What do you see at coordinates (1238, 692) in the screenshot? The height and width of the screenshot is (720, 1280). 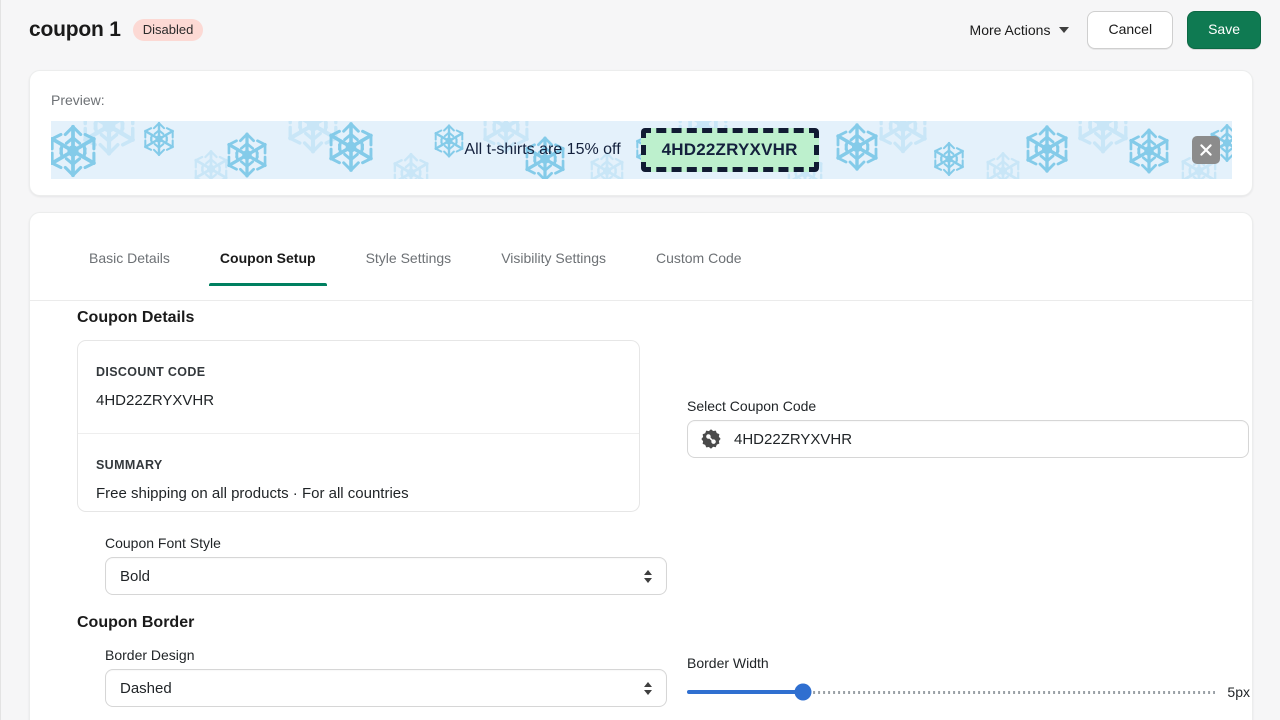 I see `border-width-value: 5px` at bounding box center [1238, 692].